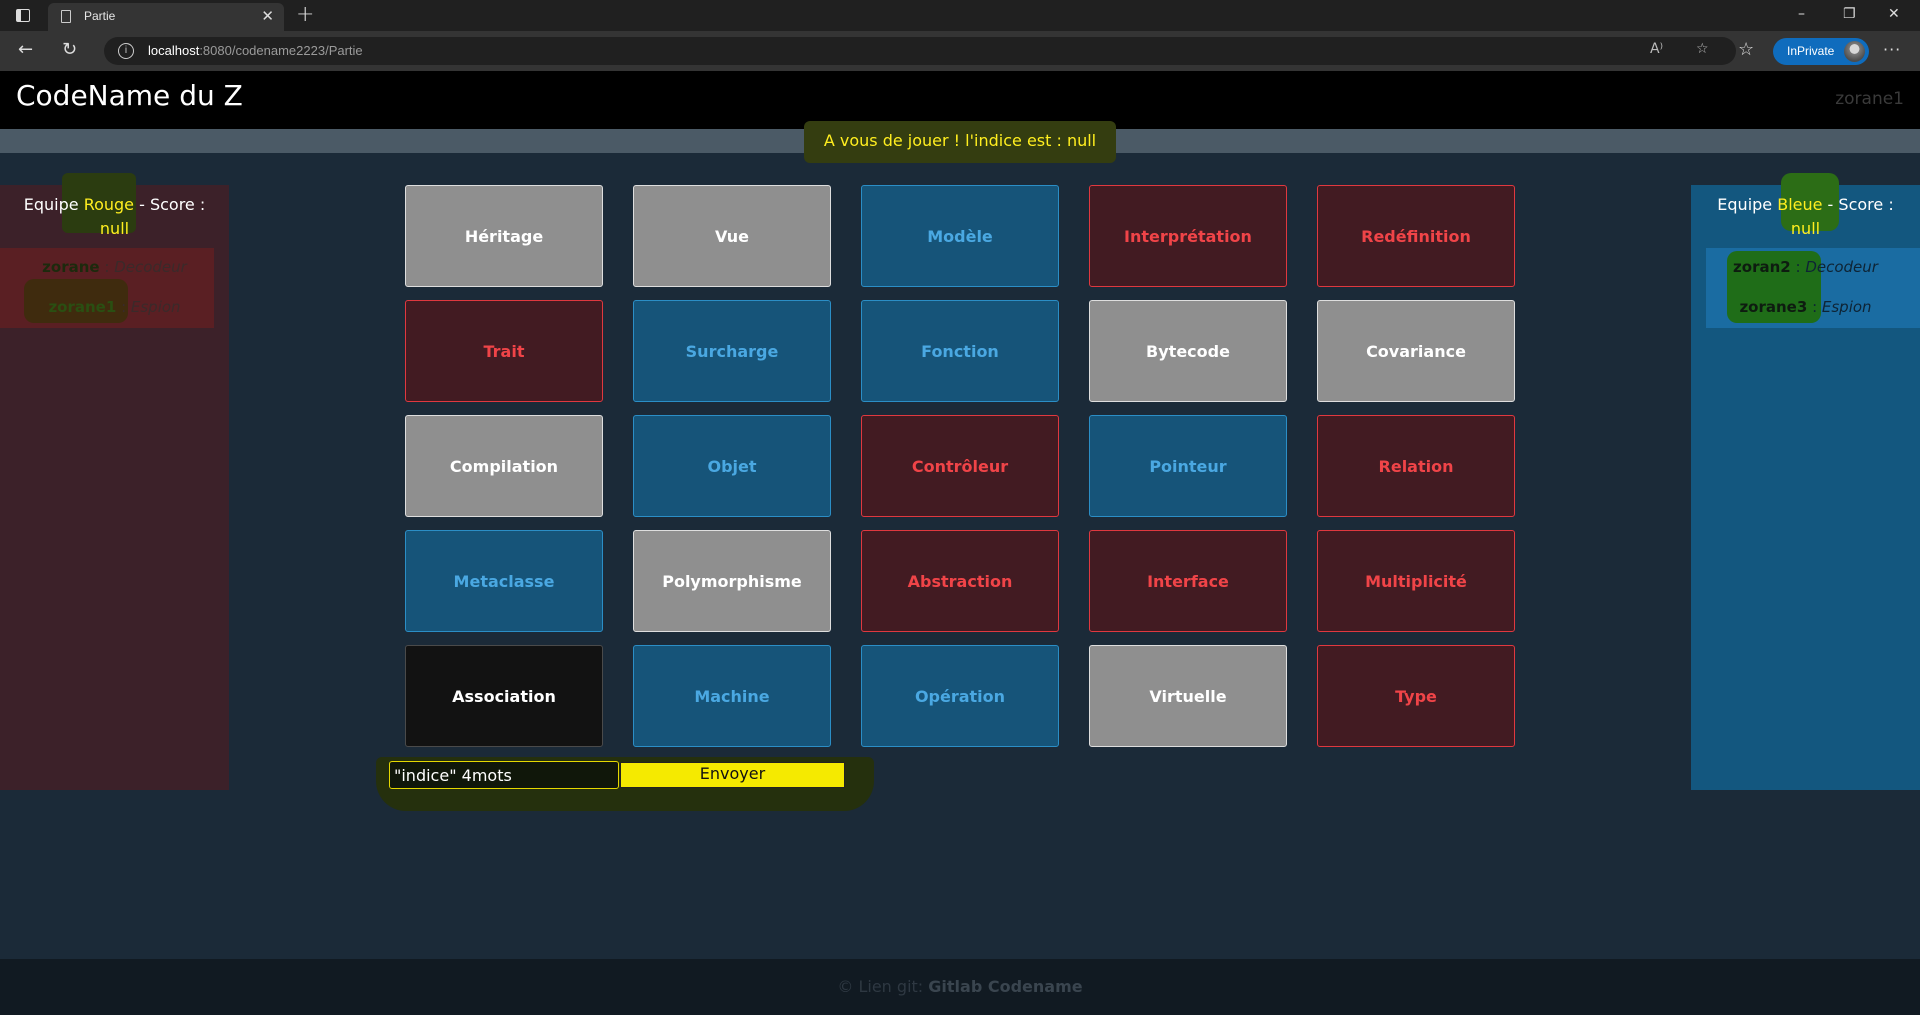 This screenshot has height=1015, width=1920. What do you see at coordinates (1188, 236) in the screenshot?
I see `word-card: Interprétation` at bounding box center [1188, 236].